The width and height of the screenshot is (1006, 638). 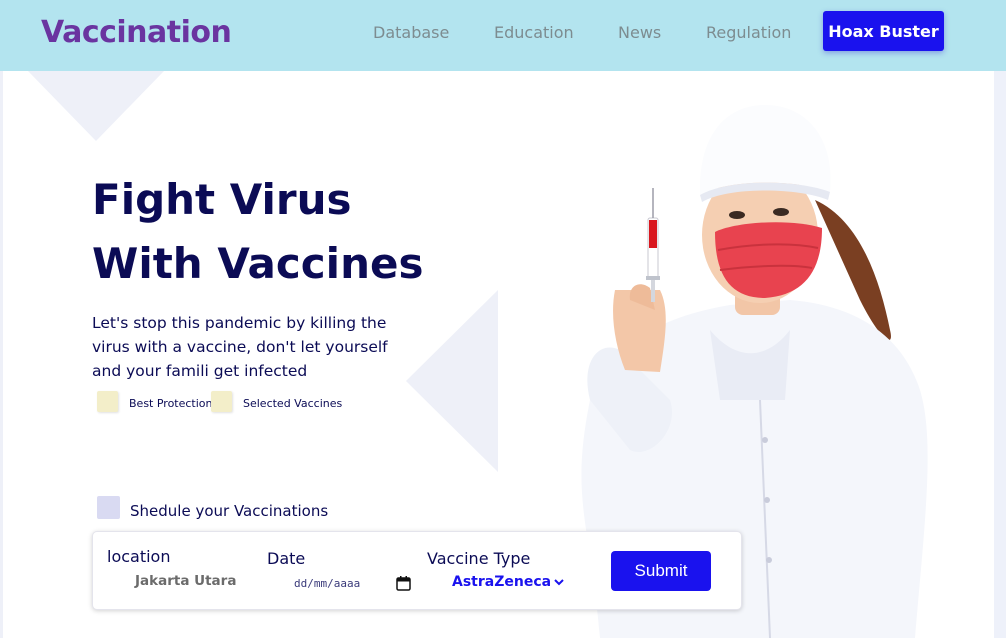 What do you see at coordinates (639, 32) in the screenshot?
I see `nav-link-news: News` at bounding box center [639, 32].